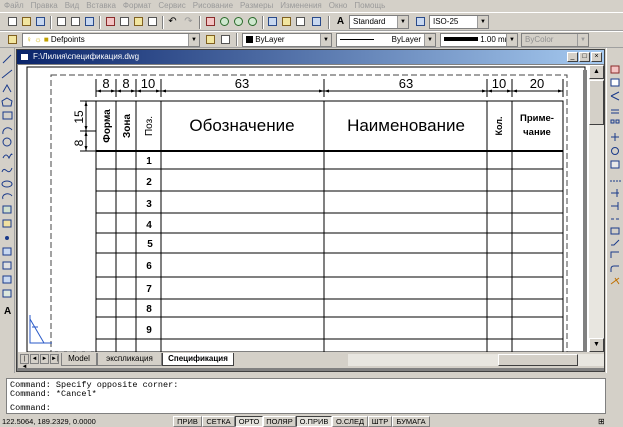  I want to click on copy-object-icon, so click(615, 82).